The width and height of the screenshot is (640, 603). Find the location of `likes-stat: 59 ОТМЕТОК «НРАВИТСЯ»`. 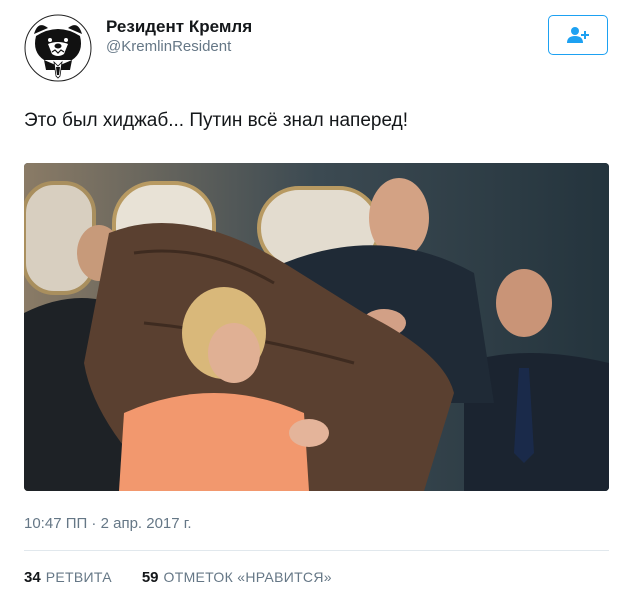

likes-stat: 59 ОТМЕТОК «НРАВИТСЯ» is located at coordinates (237, 577).